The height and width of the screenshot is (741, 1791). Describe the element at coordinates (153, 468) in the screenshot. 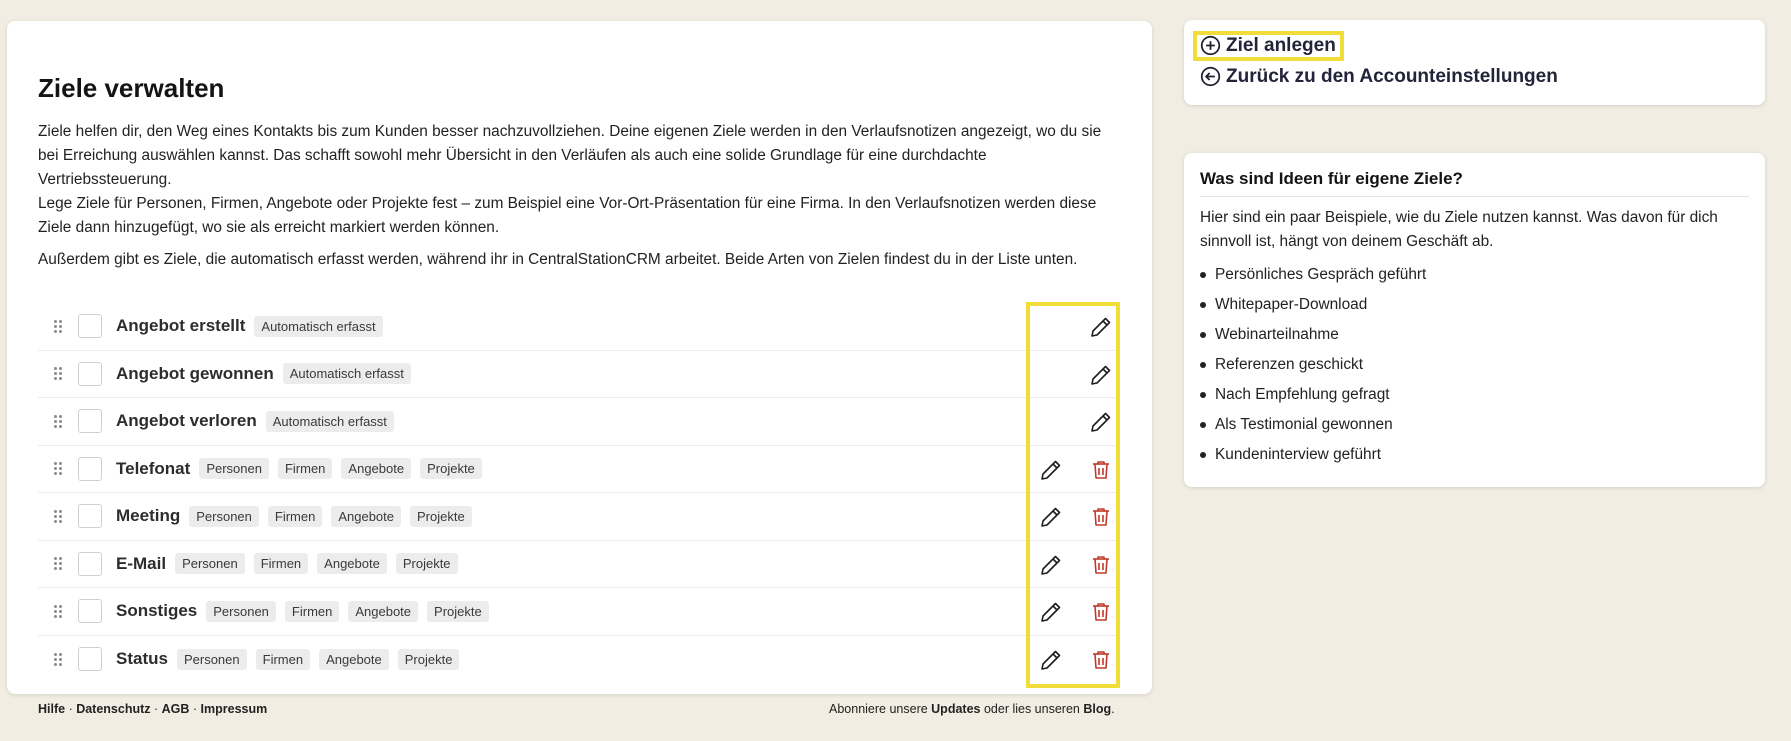

I see `goal-name: Telefonat` at that location.